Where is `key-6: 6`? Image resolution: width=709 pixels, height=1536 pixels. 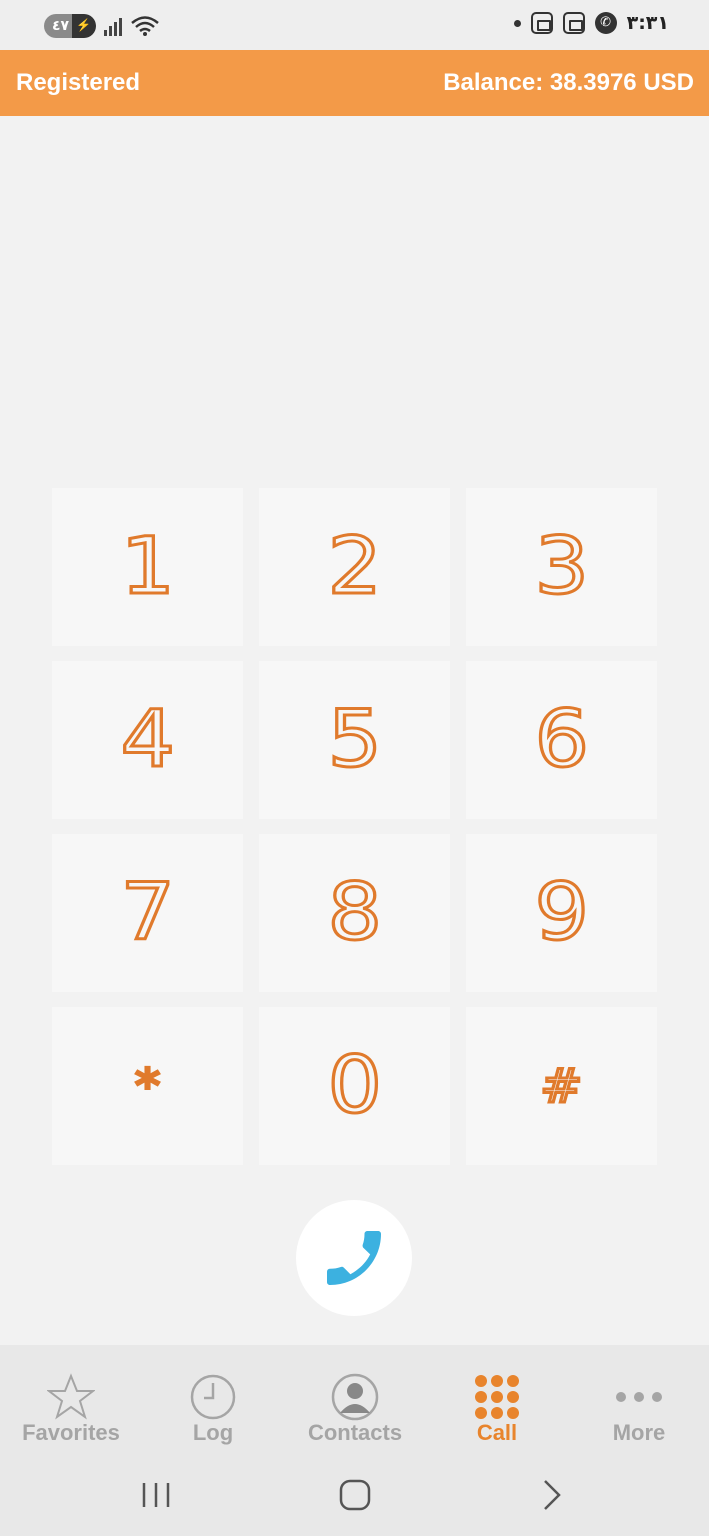 key-6: 6 is located at coordinates (561, 740).